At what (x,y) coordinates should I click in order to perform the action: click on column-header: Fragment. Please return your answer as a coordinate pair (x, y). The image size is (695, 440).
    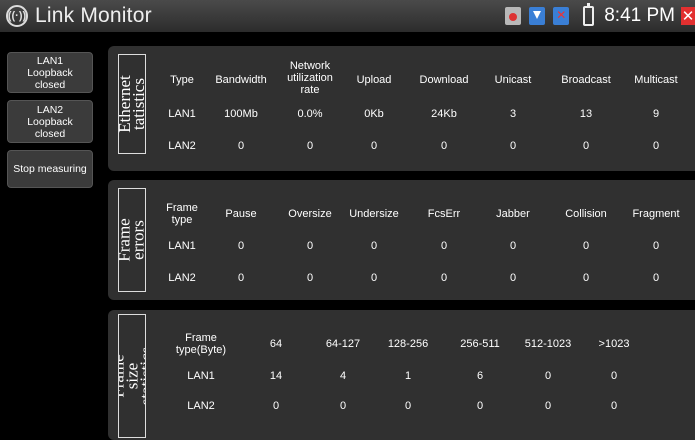
    Looking at the image, I should click on (656, 214).